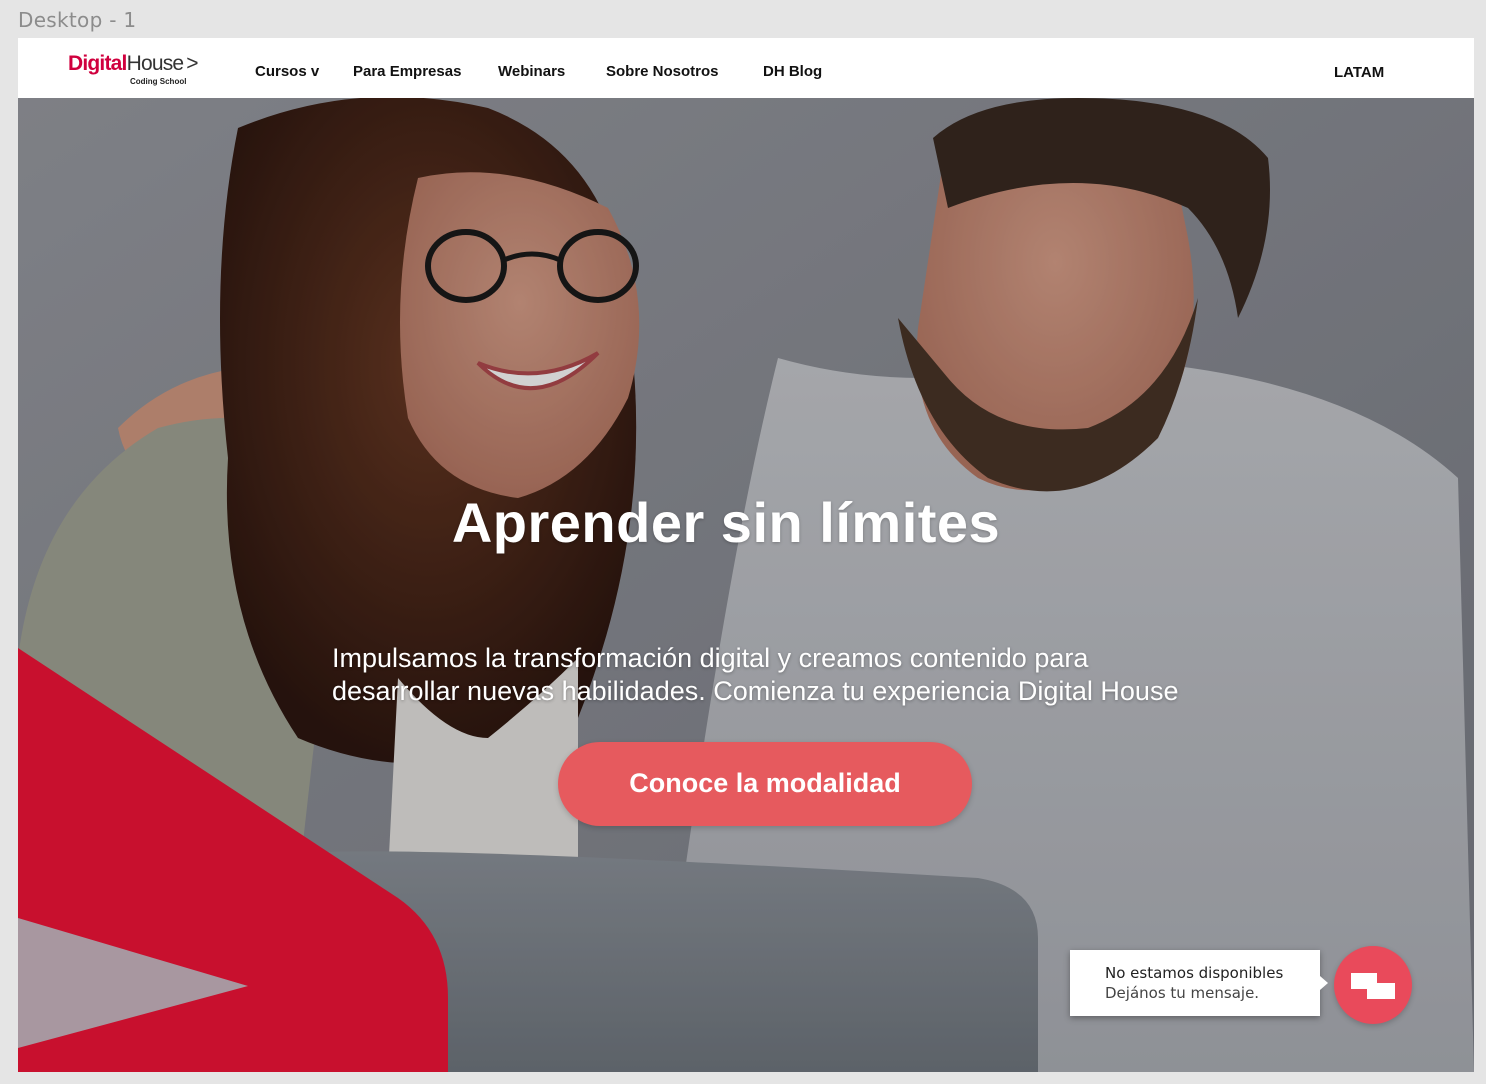  What do you see at coordinates (407, 68) in the screenshot?
I see `nav-item-para-empresas: Para Empresas` at bounding box center [407, 68].